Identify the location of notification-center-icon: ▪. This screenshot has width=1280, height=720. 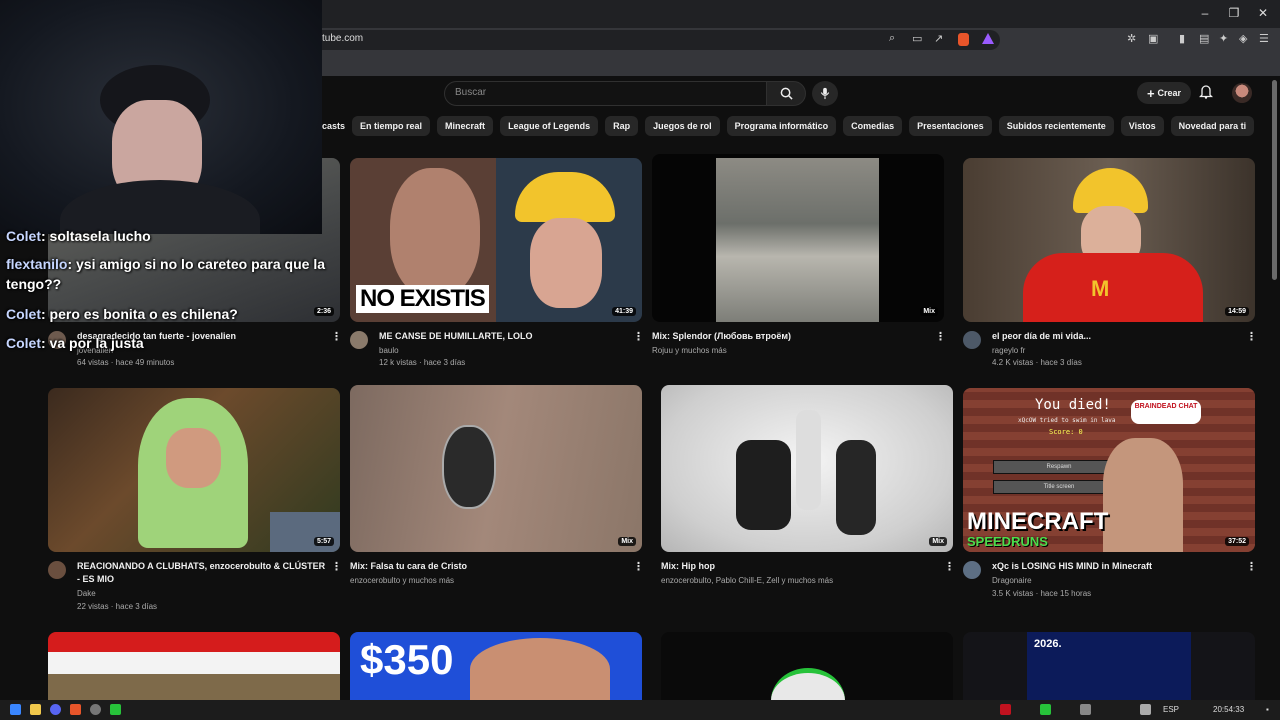
(1267, 709).